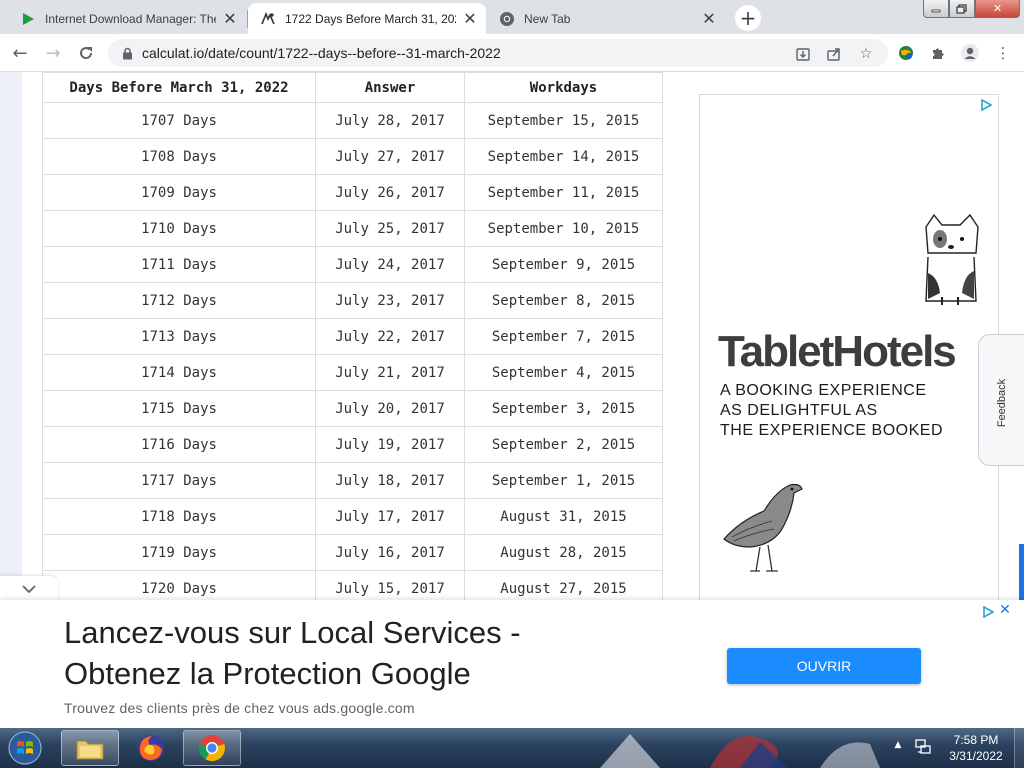 The image size is (1024, 768). Describe the element at coordinates (130, 18) in the screenshot. I see `tab-title: Internet Download Manager: The` at that location.